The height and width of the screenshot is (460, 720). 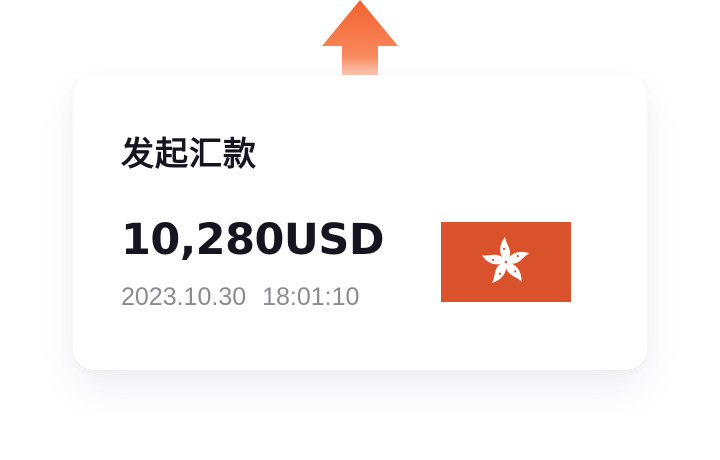 I want to click on remittance-timestamp: 2023.10.30 18:01:10, so click(x=240, y=297).